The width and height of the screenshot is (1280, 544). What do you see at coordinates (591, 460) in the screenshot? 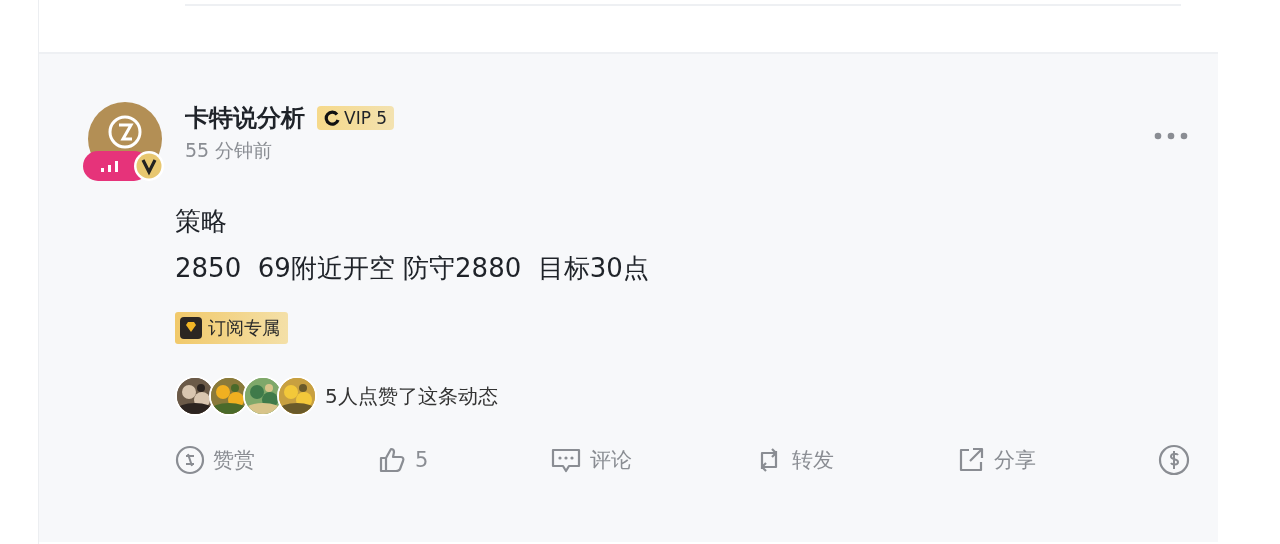
I see `comment-button: 评论` at bounding box center [591, 460].